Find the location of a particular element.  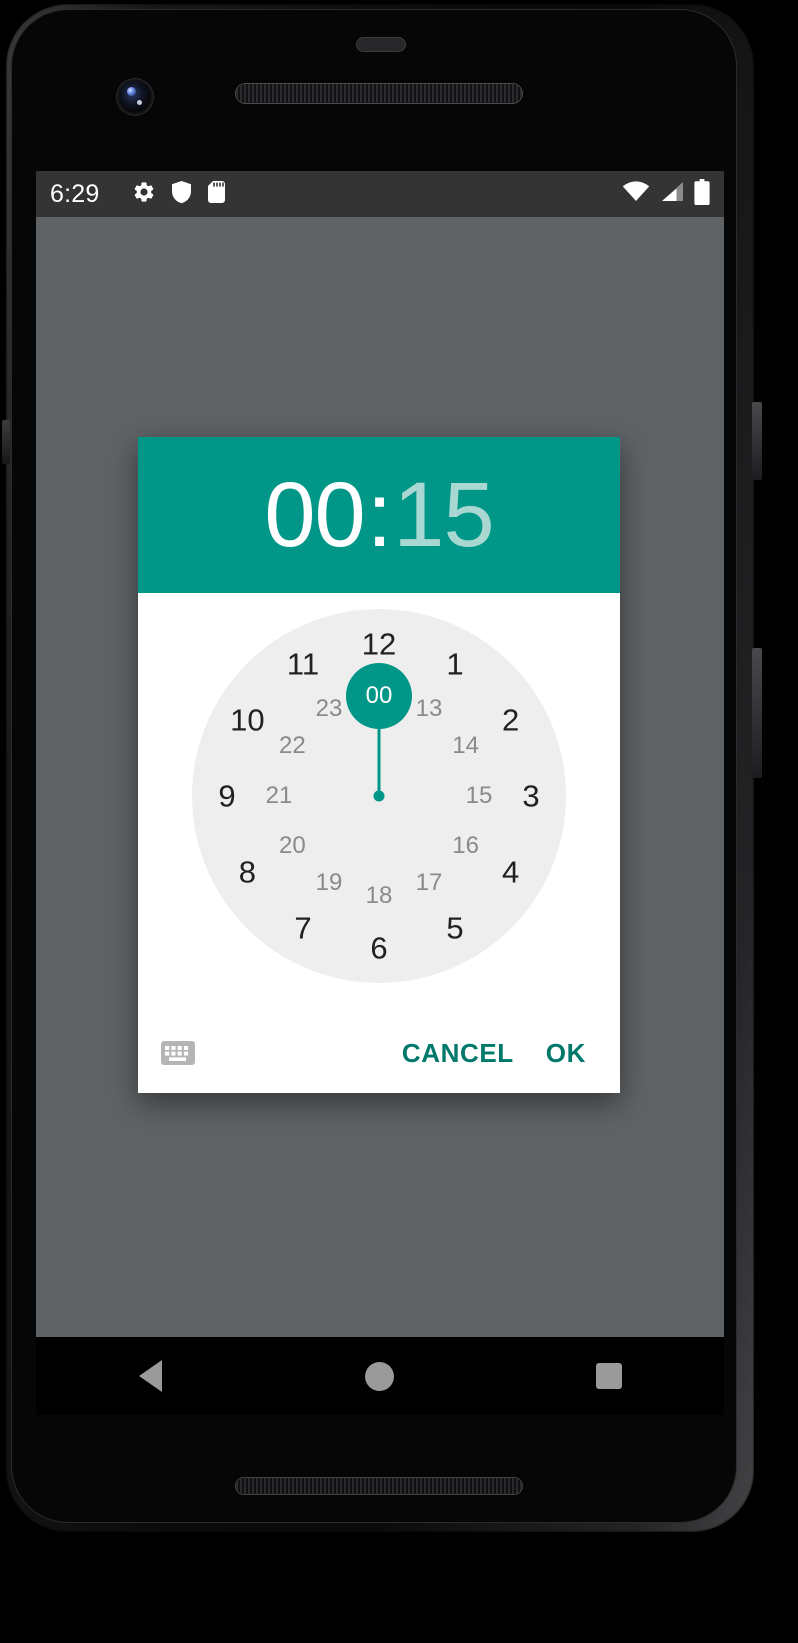

left-side-button is located at coordinates (6, 442).